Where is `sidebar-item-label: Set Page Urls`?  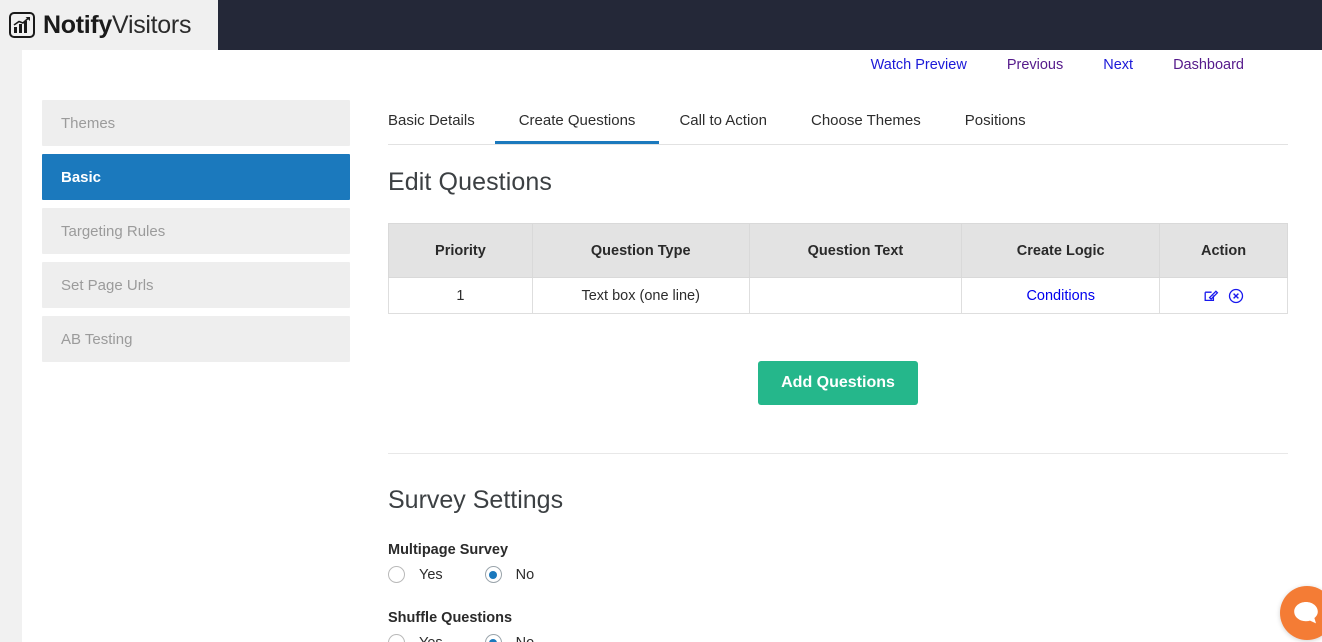
sidebar-item-label: Set Page Urls is located at coordinates (107, 285).